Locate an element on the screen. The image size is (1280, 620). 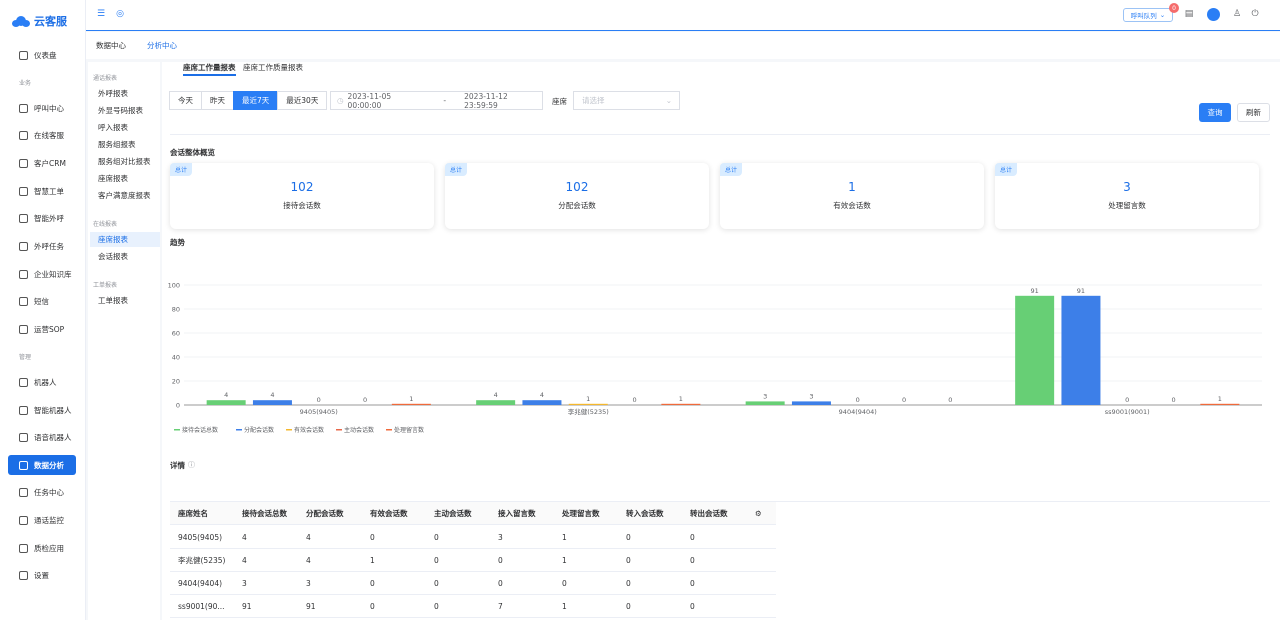
chevron-down-icon: ⌄ is located at coordinates (668, 100).